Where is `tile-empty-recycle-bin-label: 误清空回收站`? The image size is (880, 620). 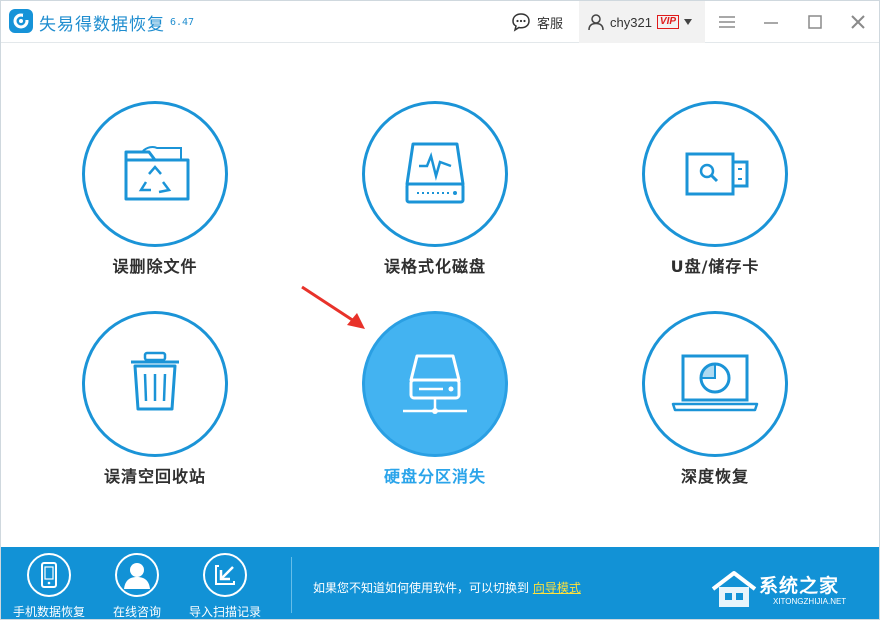
tile-empty-recycle-bin-label: 误清空回收站 is located at coordinates (154, 476).